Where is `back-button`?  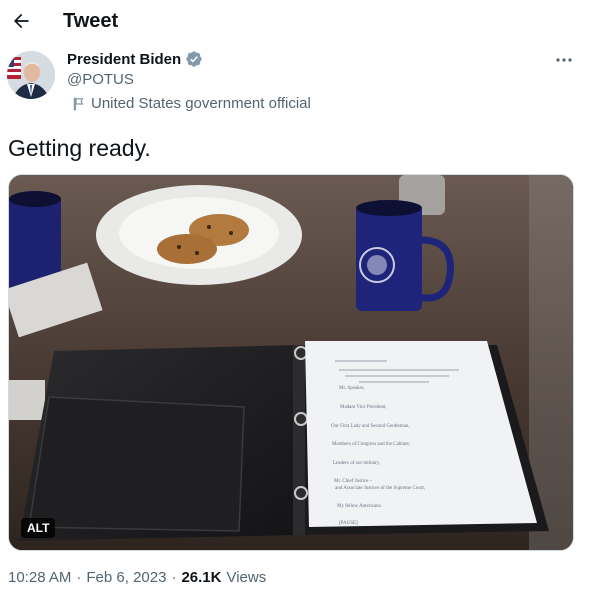
back-button is located at coordinates (21, 21).